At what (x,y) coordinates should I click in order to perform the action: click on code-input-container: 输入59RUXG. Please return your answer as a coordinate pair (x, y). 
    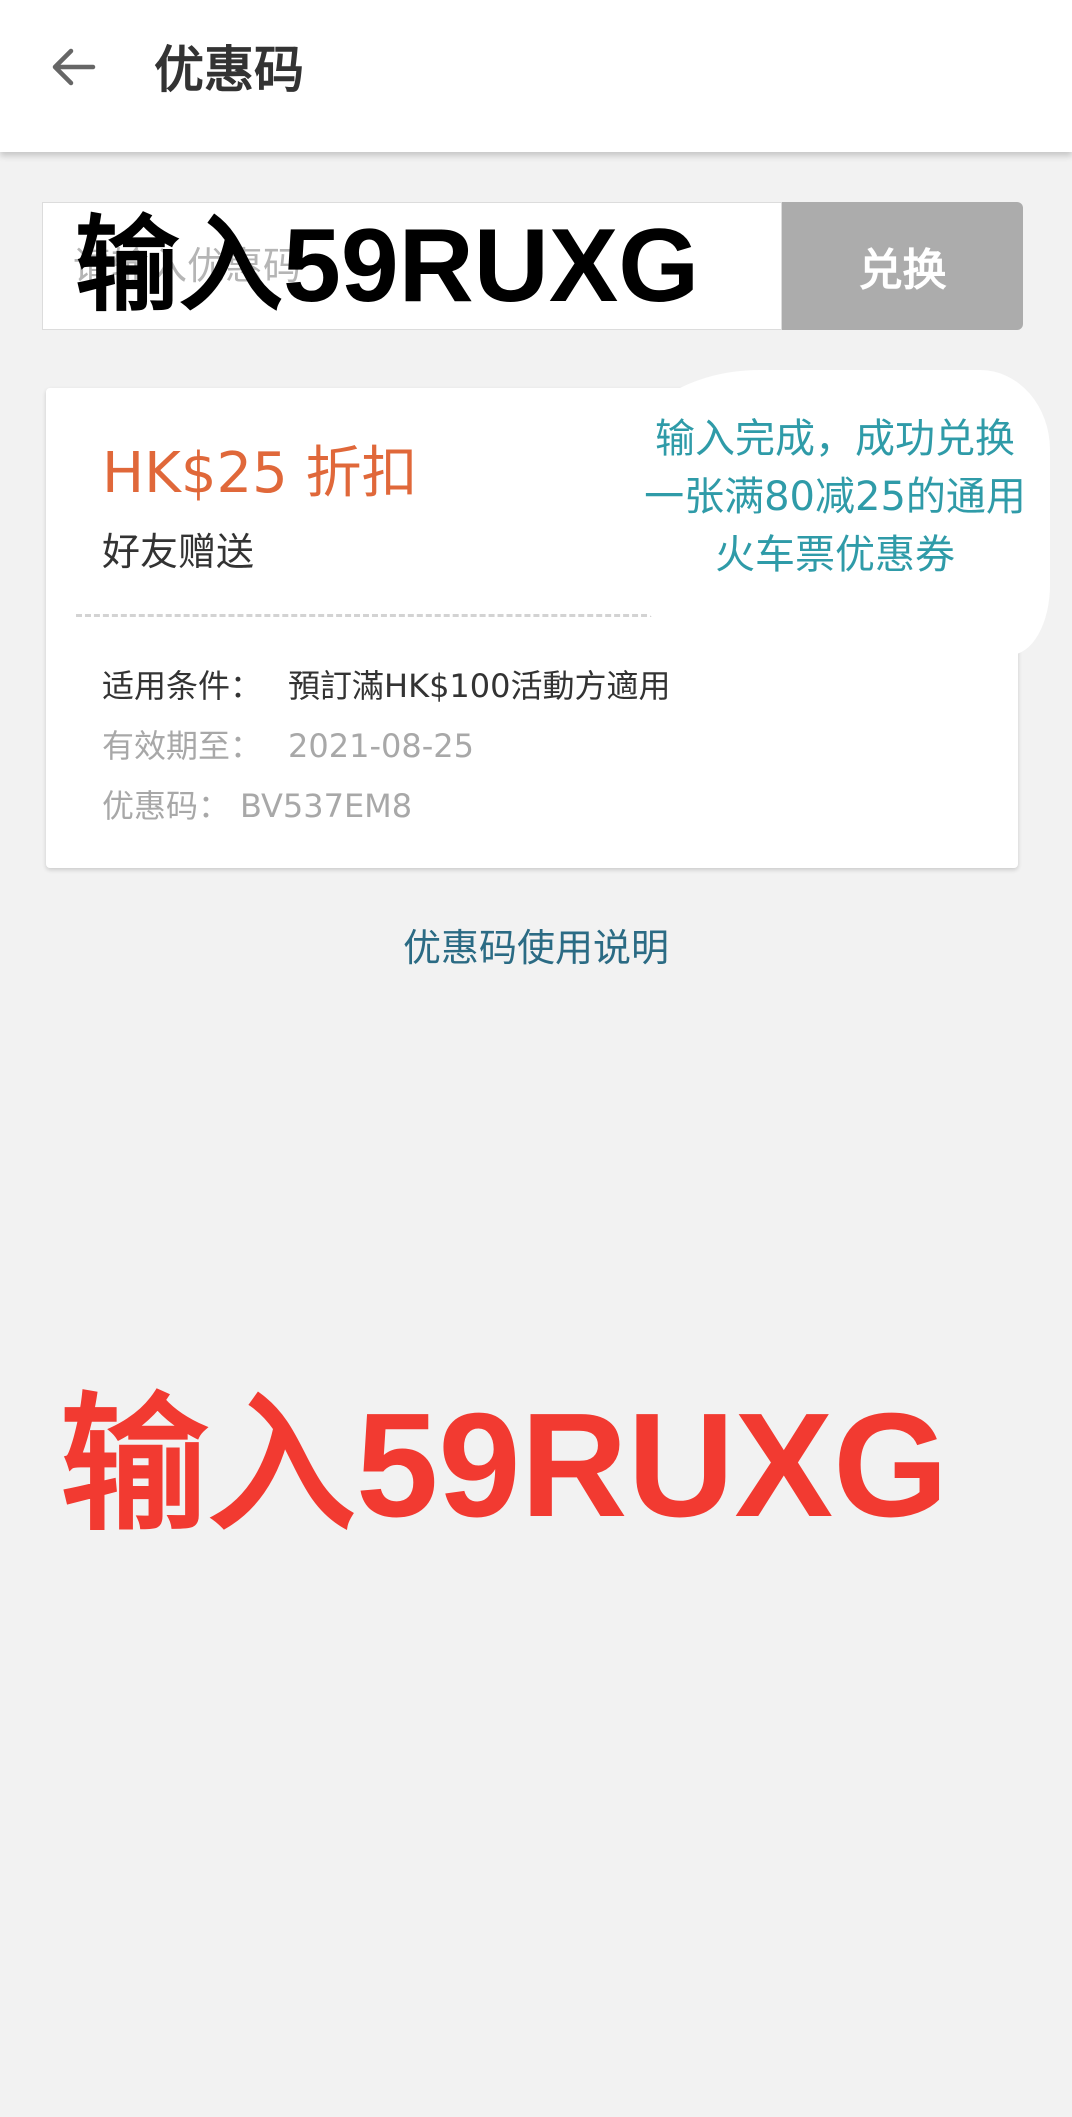
    Looking at the image, I should click on (412, 266).